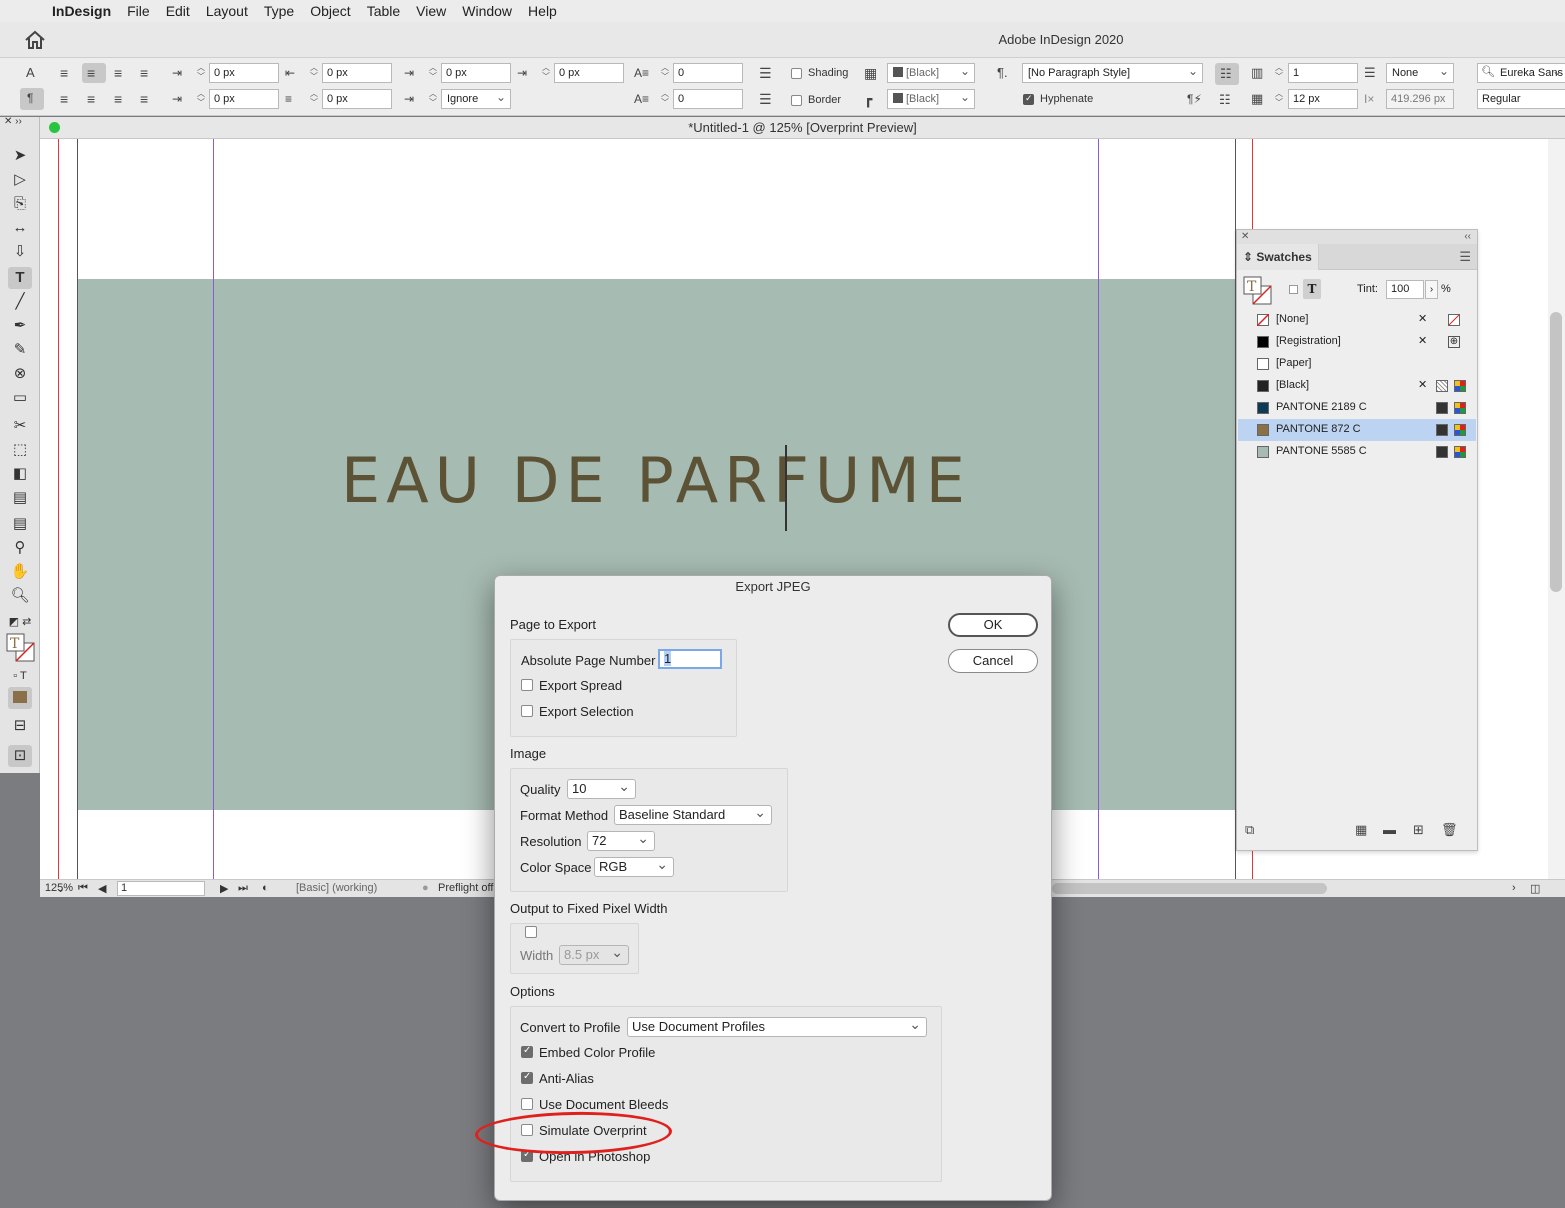  I want to click on apply-color-icon, so click(20, 698).